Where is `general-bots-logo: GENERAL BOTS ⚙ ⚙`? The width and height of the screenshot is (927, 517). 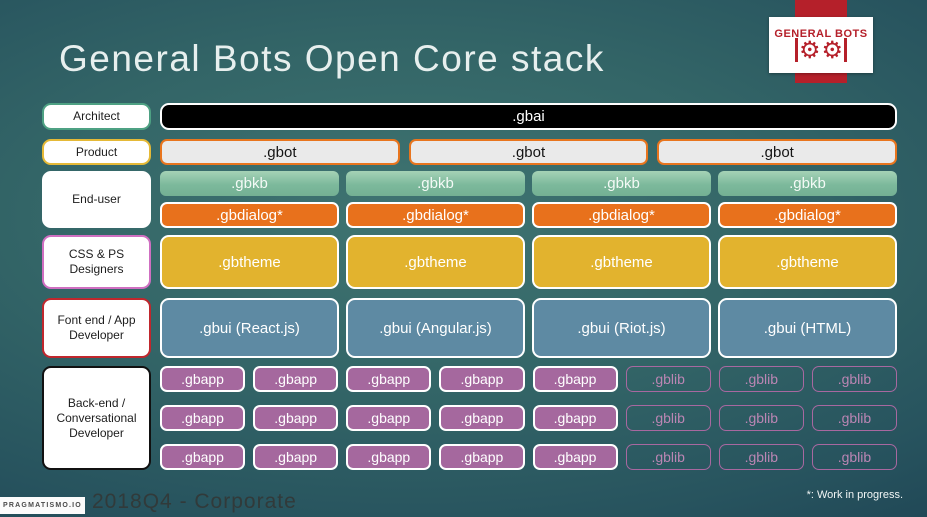 general-bots-logo: GENERAL BOTS ⚙ ⚙ is located at coordinates (821, 45).